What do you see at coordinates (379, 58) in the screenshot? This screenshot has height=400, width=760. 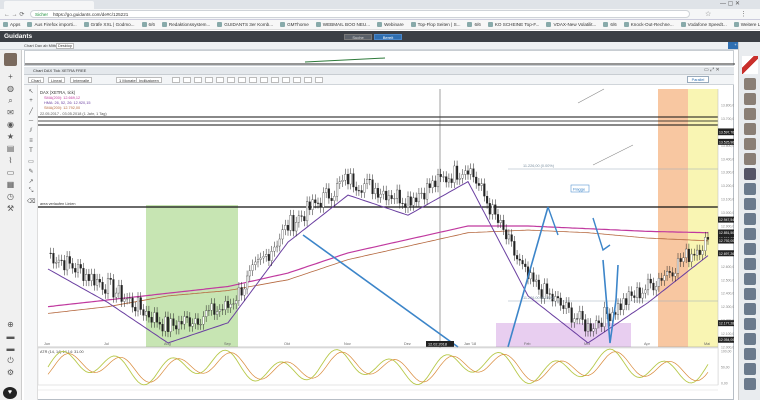 I see `background-chart-window` at bounding box center [379, 58].